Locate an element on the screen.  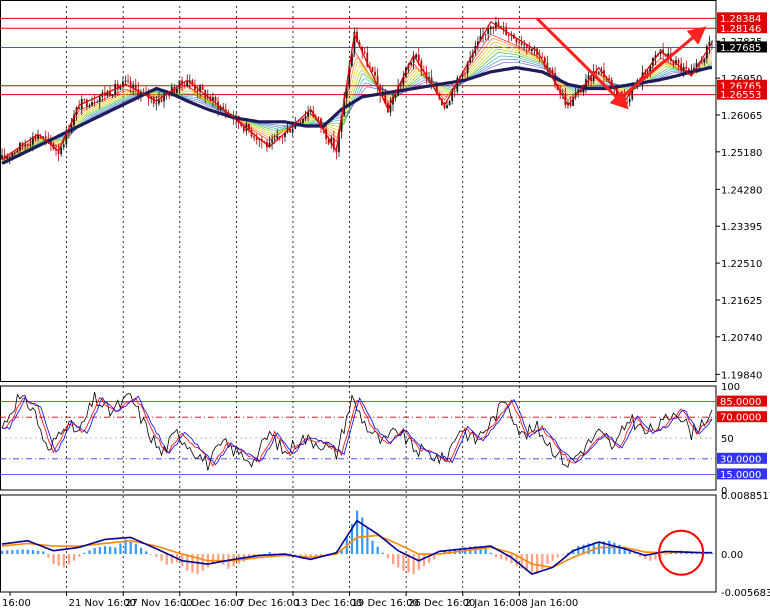
x-tick-label: 1 Dec 16:00 is located at coordinates (212, 603).